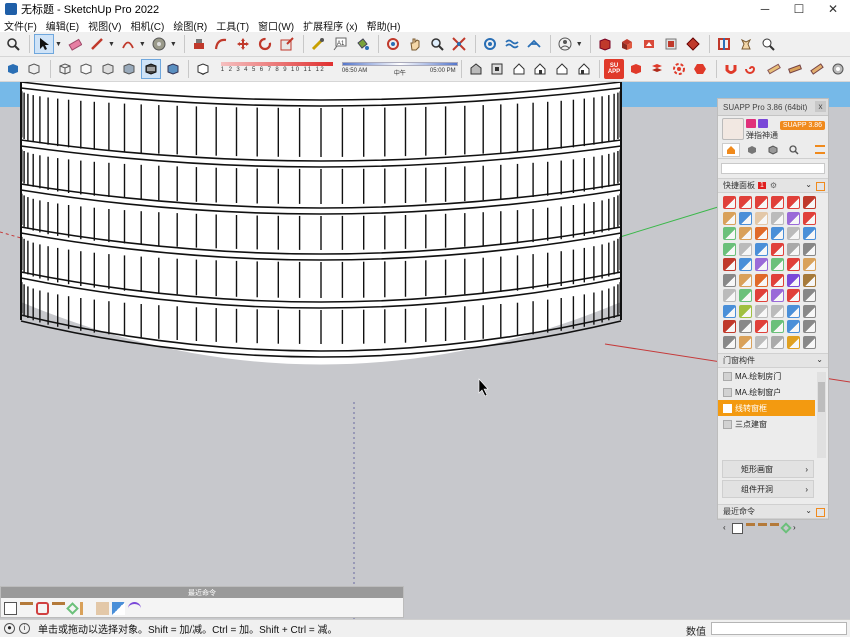 This screenshot has height=637, width=850. I want to click on position-camera-button, so click(746, 44).